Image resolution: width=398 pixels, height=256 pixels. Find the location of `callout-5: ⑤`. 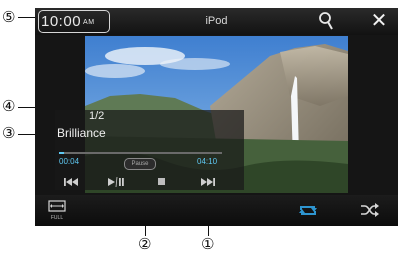

callout-5: ⑤ is located at coordinates (9, 17).